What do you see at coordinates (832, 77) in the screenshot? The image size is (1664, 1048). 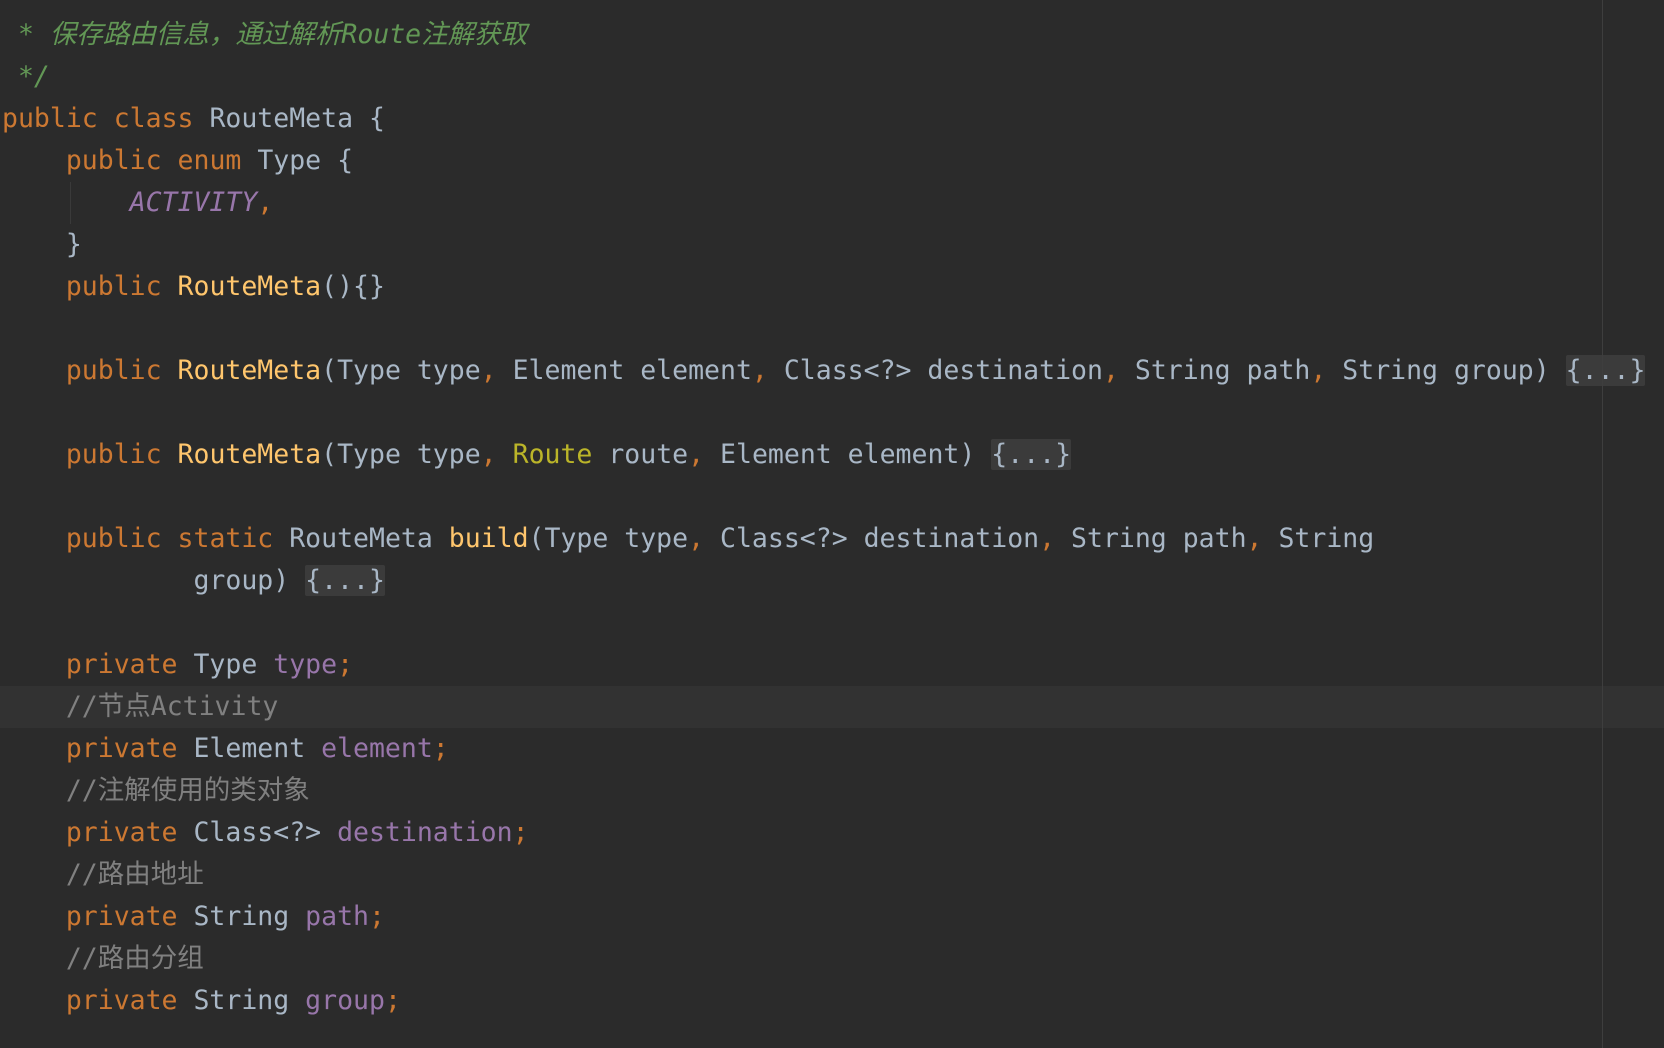 I see `code-line: */` at bounding box center [832, 77].